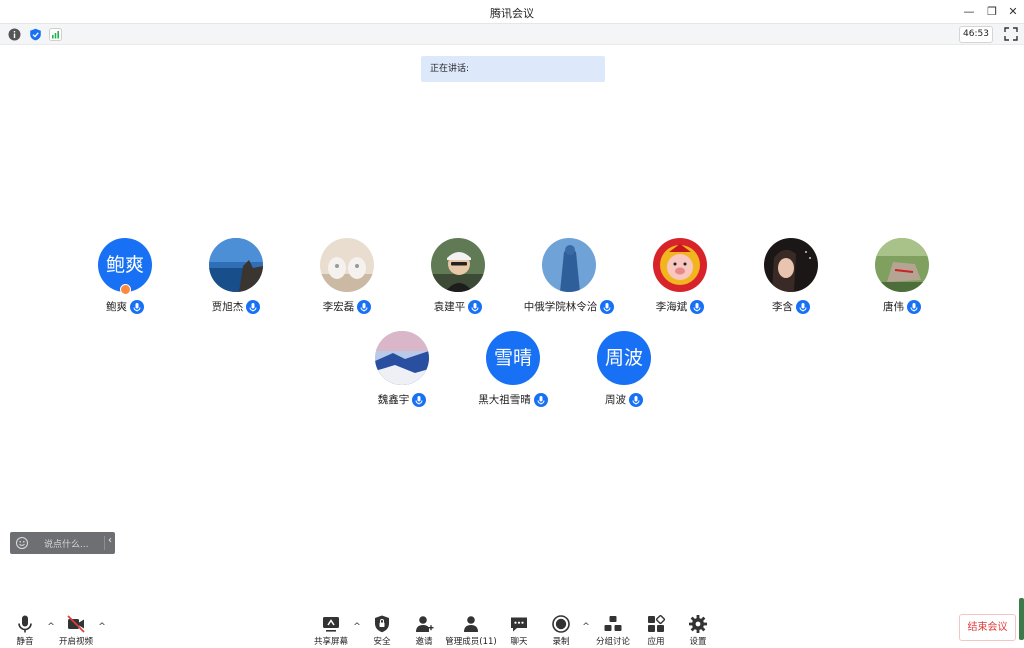 This screenshot has height=648, width=1024. Describe the element at coordinates (76, 624) in the screenshot. I see `video-off-icon` at that location.